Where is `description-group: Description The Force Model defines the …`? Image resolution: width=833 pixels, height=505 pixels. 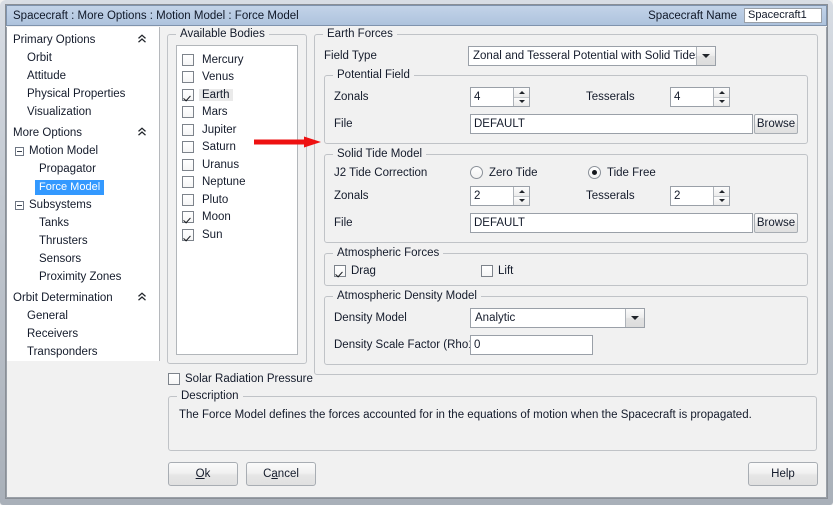 description-group: Description The Force Model defines the … is located at coordinates (492, 420).